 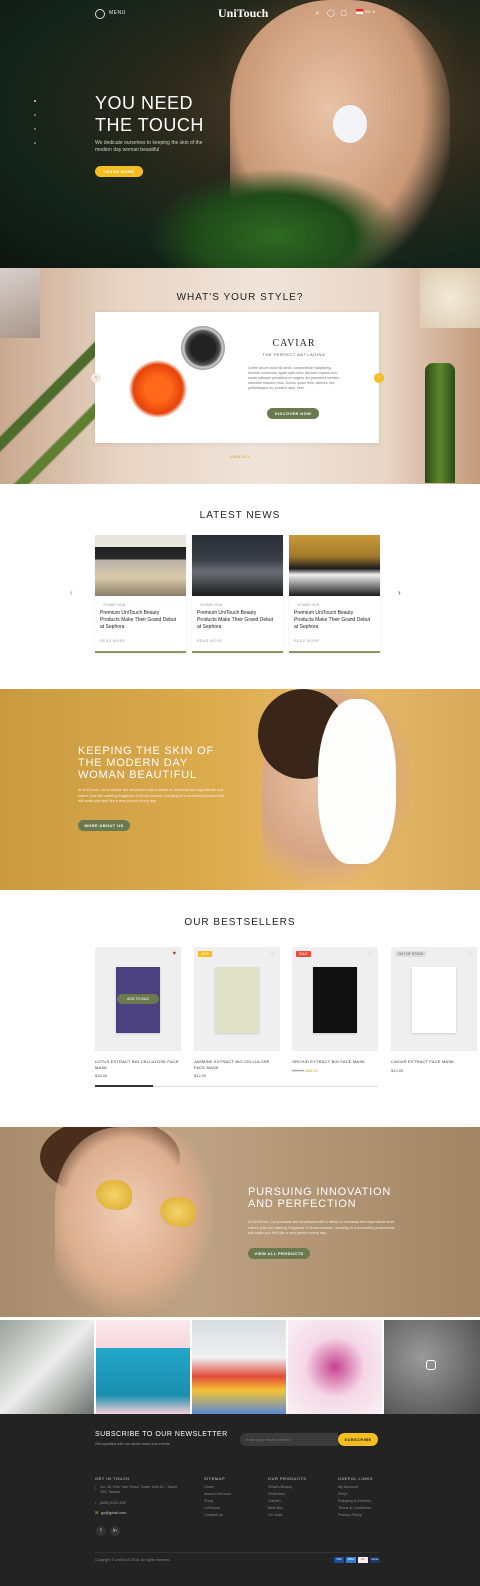 What do you see at coordinates (434, 1062) in the screenshot?
I see `product-name: CAVIAR EXTRACT FACE MASK` at bounding box center [434, 1062].